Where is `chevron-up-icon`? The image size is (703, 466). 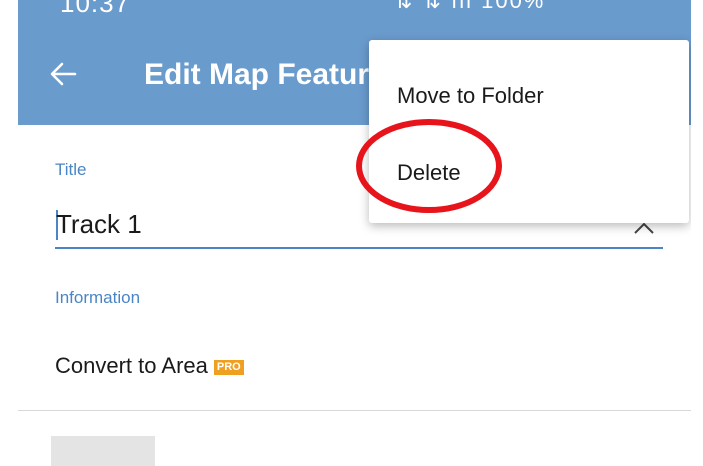 chevron-up-icon is located at coordinates (644, 228).